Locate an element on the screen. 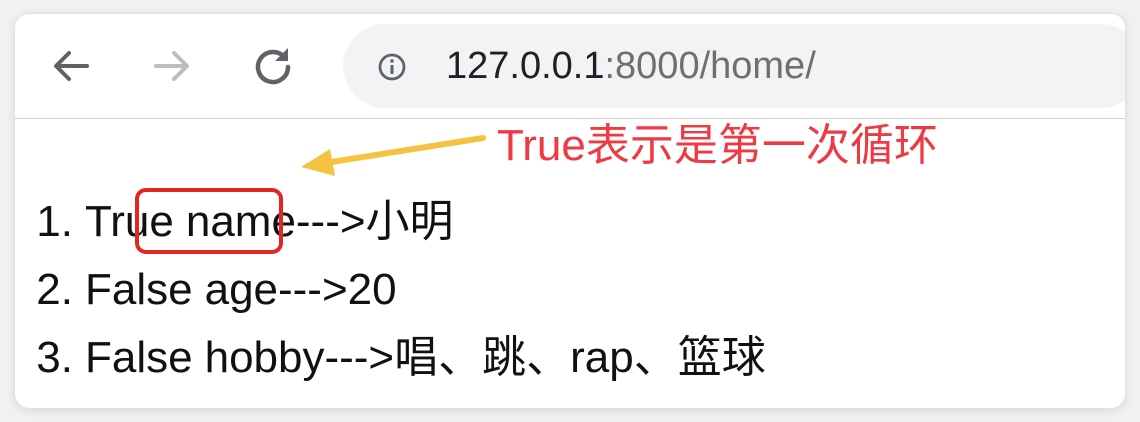  forward-button is located at coordinates (172, 66).